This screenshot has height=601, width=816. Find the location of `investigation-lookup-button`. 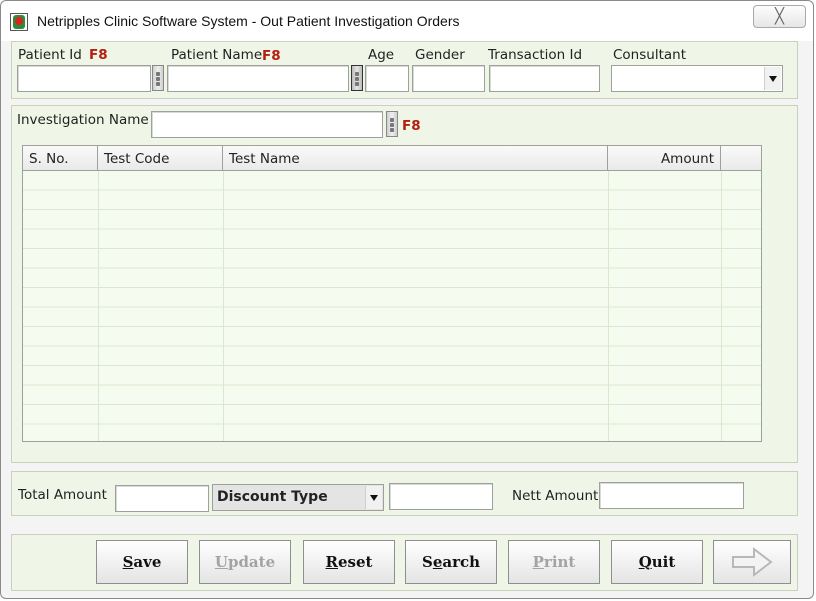

investigation-lookup-button is located at coordinates (392, 124).